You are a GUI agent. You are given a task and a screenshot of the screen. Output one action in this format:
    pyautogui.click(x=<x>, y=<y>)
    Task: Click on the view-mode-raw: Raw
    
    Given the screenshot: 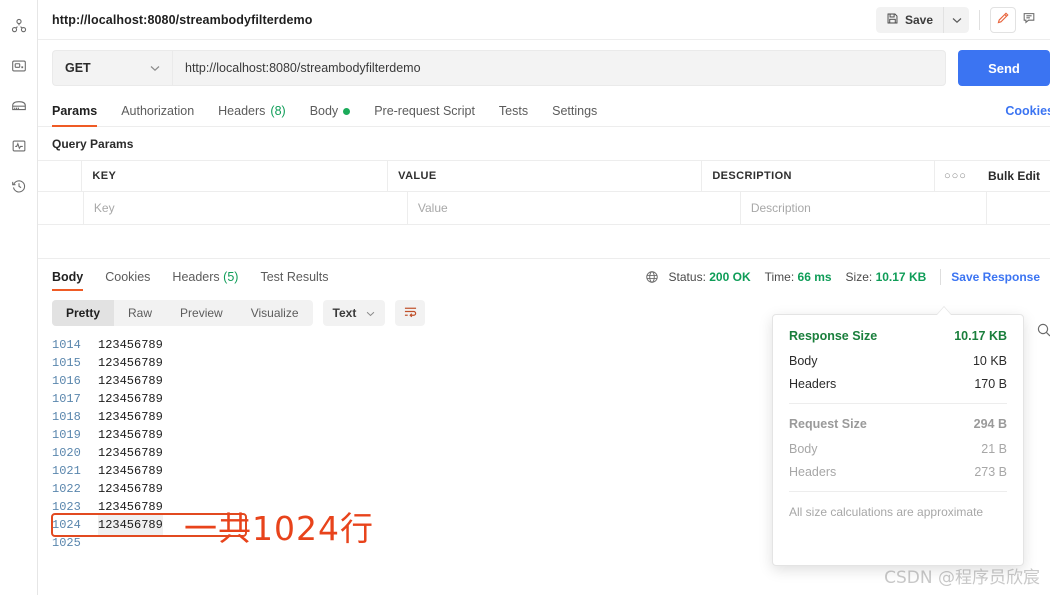 What is the action you would take?
    pyautogui.click(x=140, y=313)
    